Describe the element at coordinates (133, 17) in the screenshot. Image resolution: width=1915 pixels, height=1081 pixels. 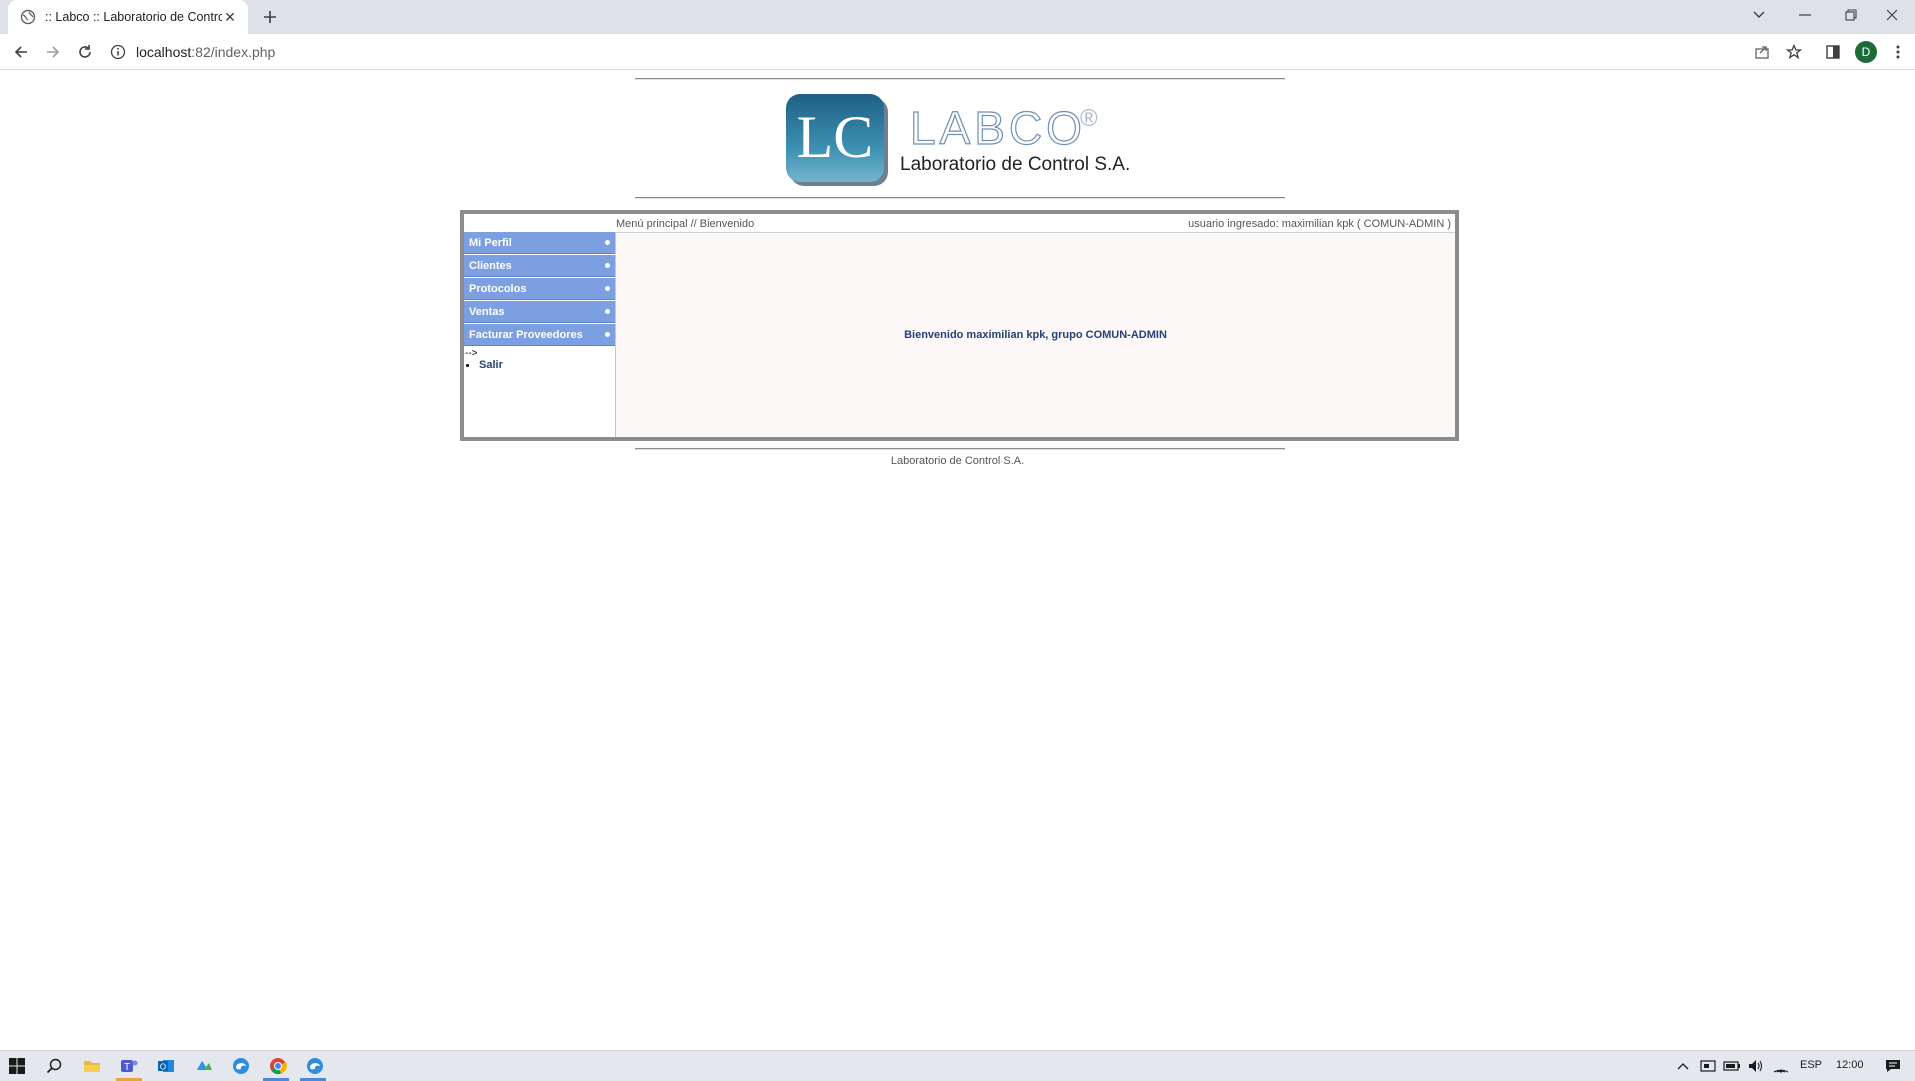
I see `tab-title: :: Labco :: Laboratorio de Control` at that location.